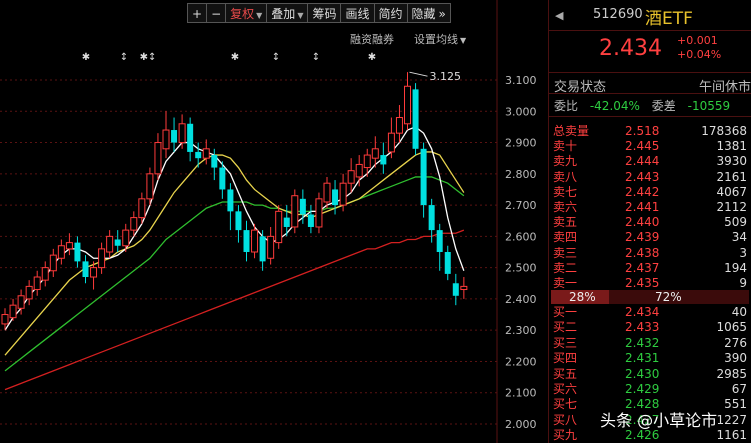 The width and height of the screenshot is (751, 443). Describe the element at coordinates (521, 205) in the screenshot. I see `y-tick-label: 2.700` at that location.